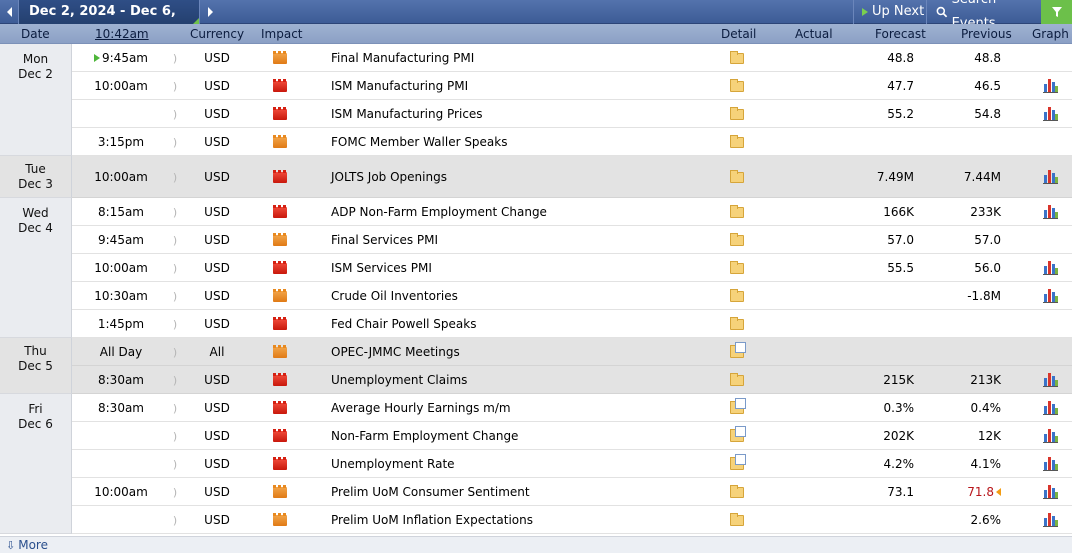 The height and width of the screenshot is (553, 1072). What do you see at coordinates (121, 324) in the screenshot?
I see `event-time-cell: 1:45pm` at bounding box center [121, 324].